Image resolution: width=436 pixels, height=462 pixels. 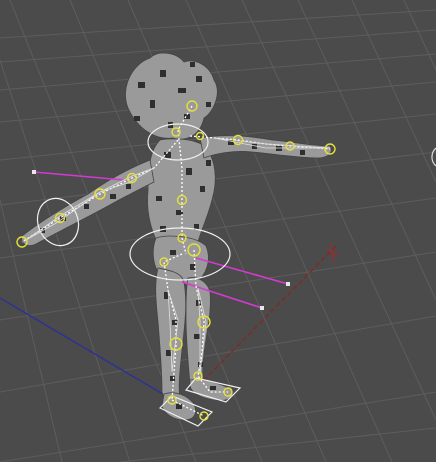 What do you see at coordinates (433, 157) in the screenshot?
I see `viewport-edge-gizmo-icon` at bounding box center [433, 157].